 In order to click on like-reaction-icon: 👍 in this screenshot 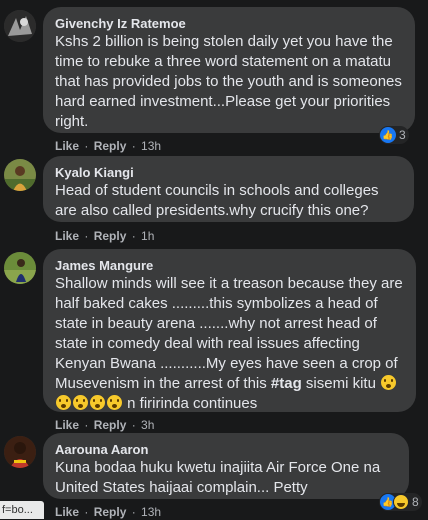, I will do `click(388, 135)`.